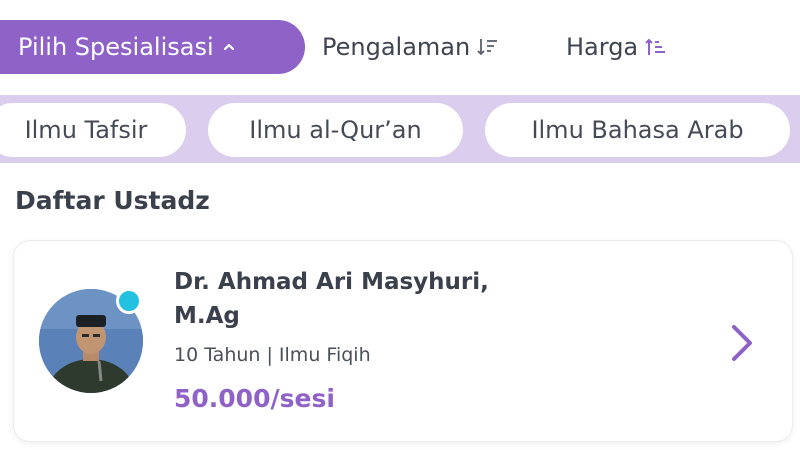 This screenshot has width=800, height=450. Describe the element at coordinates (331, 299) in the screenshot. I see `ustadz-name: Dr. Ahmad Ari Masyhuri, M.Ag` at that location.